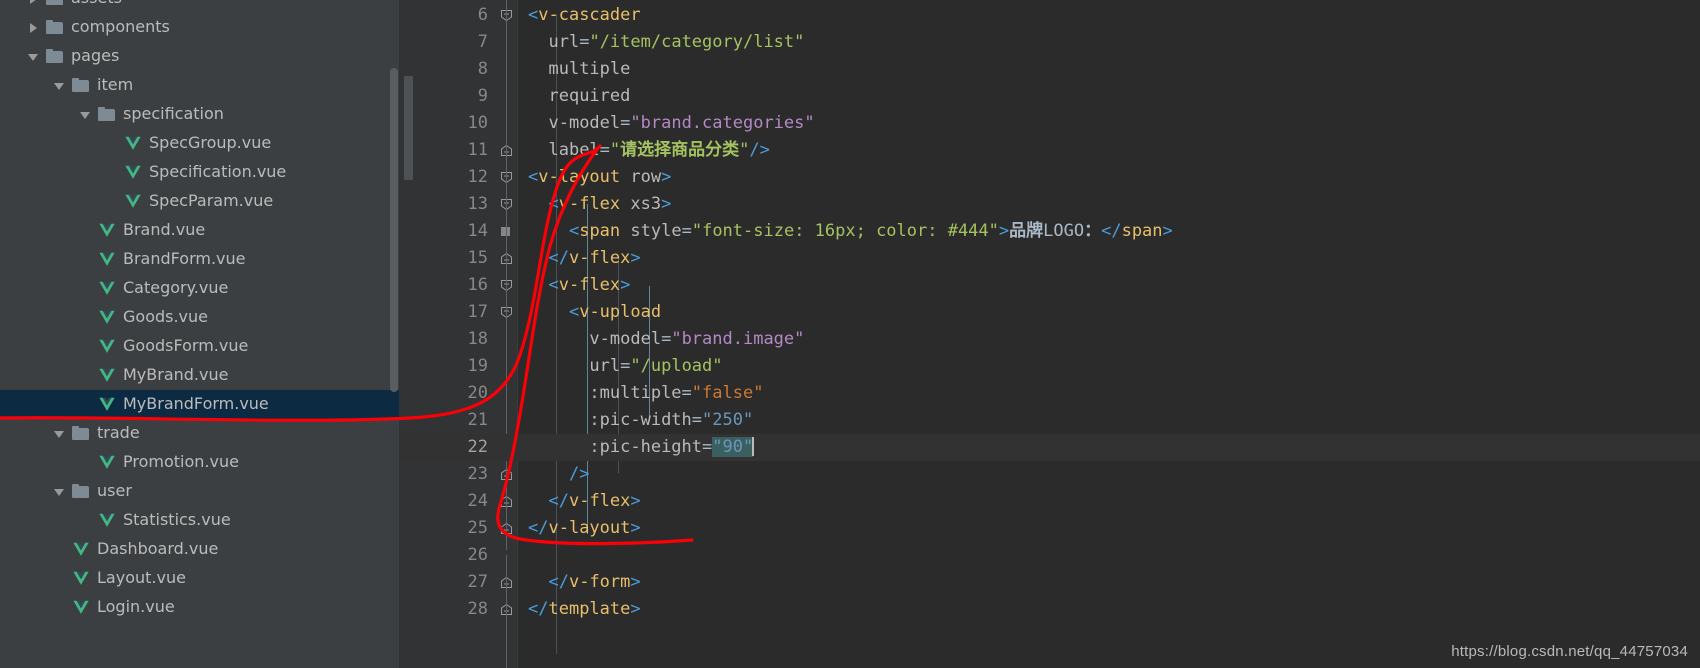  Describe the element at coordinates (177, 519) in the screenshot. I see `tree-item-label: Statistics.vue` at that location.